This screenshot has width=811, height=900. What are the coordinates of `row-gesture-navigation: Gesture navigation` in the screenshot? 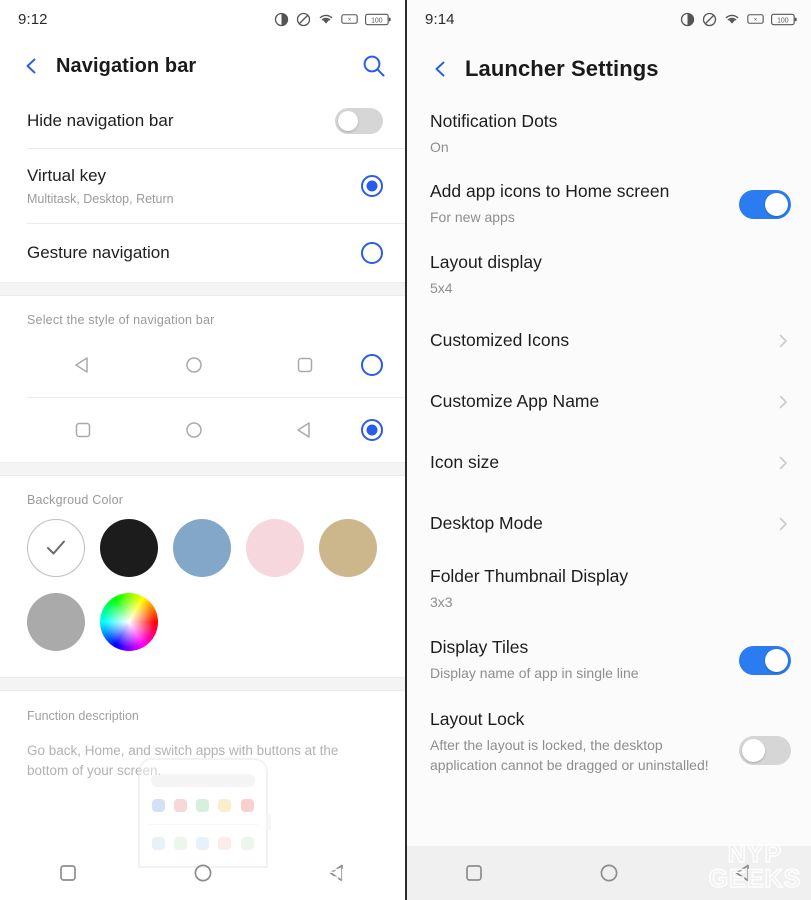 It's located at (202, 253).